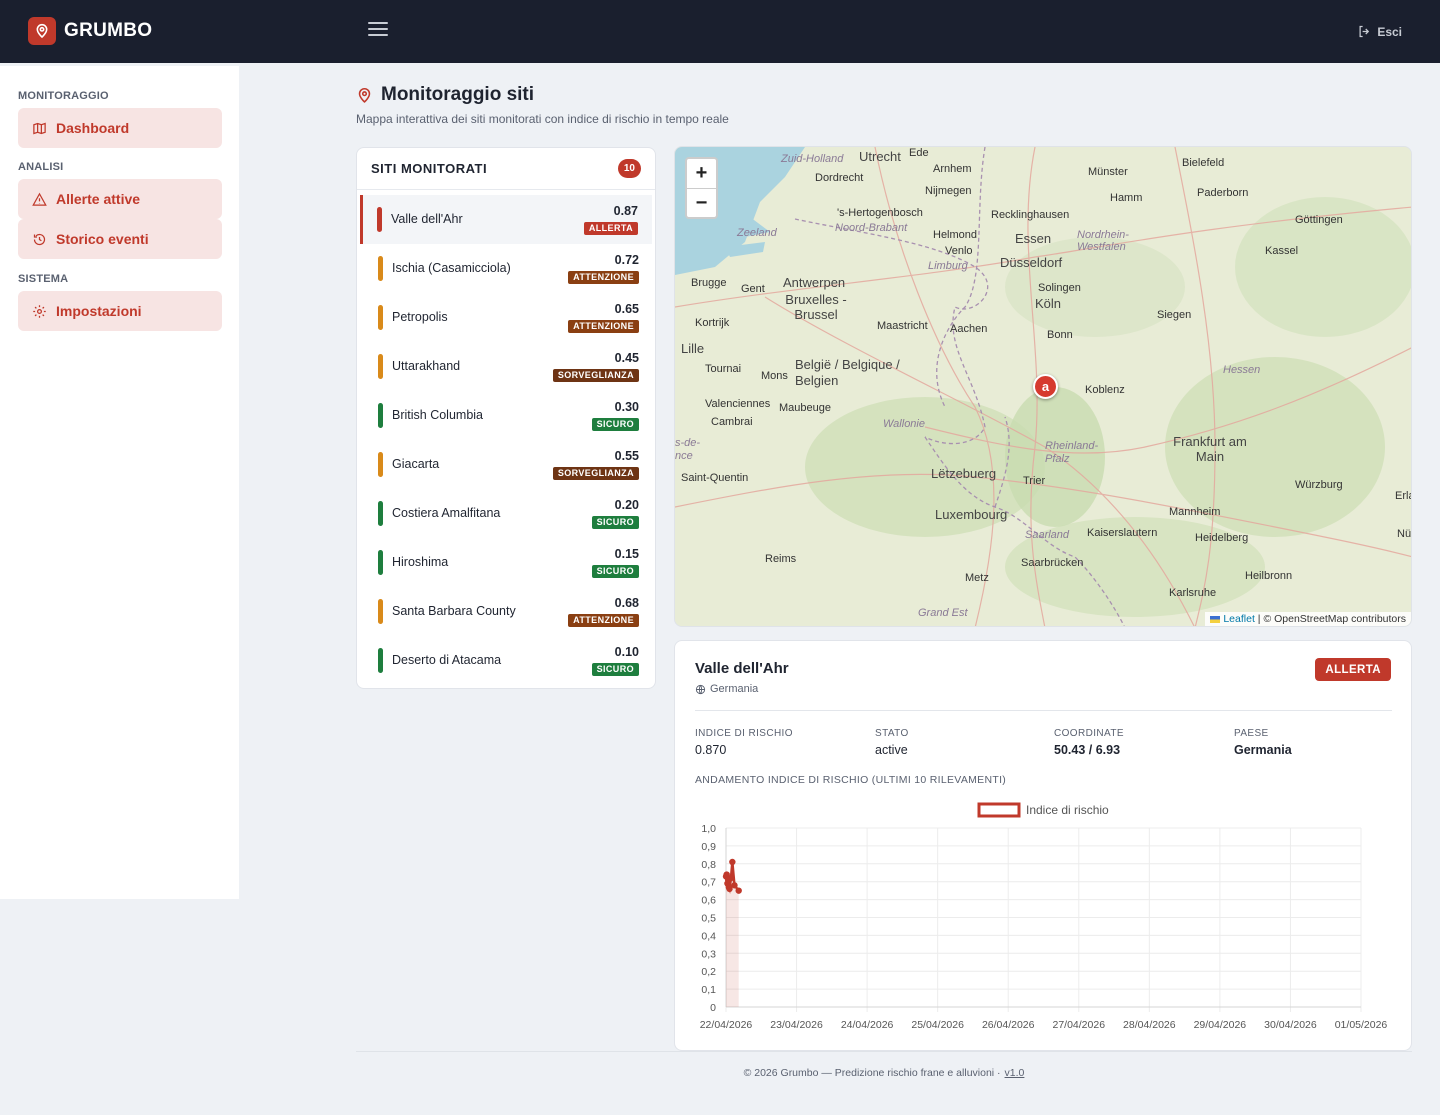 Image resolution: width=1440 pixels, height=1115 pixels. Describe the element at coordinates (742, 668) in the screenshot. I see `site-detail-title: Valle dell'Ahr` at that location.